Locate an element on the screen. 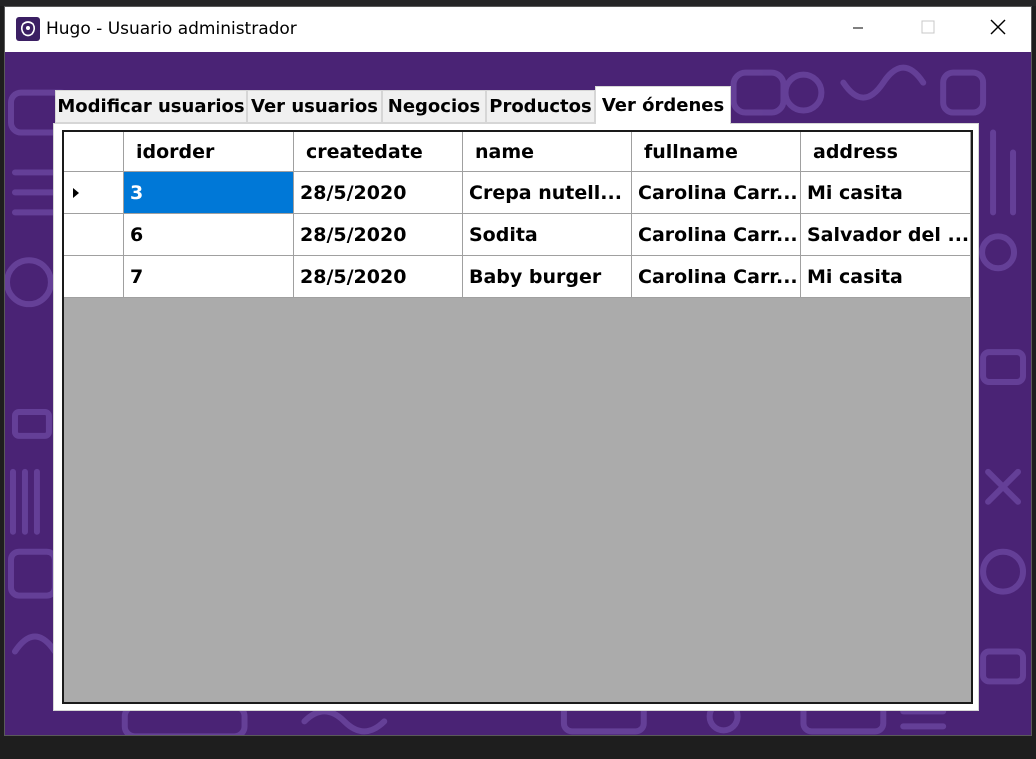  column-header-name: name is located at coordinates (547, 152).